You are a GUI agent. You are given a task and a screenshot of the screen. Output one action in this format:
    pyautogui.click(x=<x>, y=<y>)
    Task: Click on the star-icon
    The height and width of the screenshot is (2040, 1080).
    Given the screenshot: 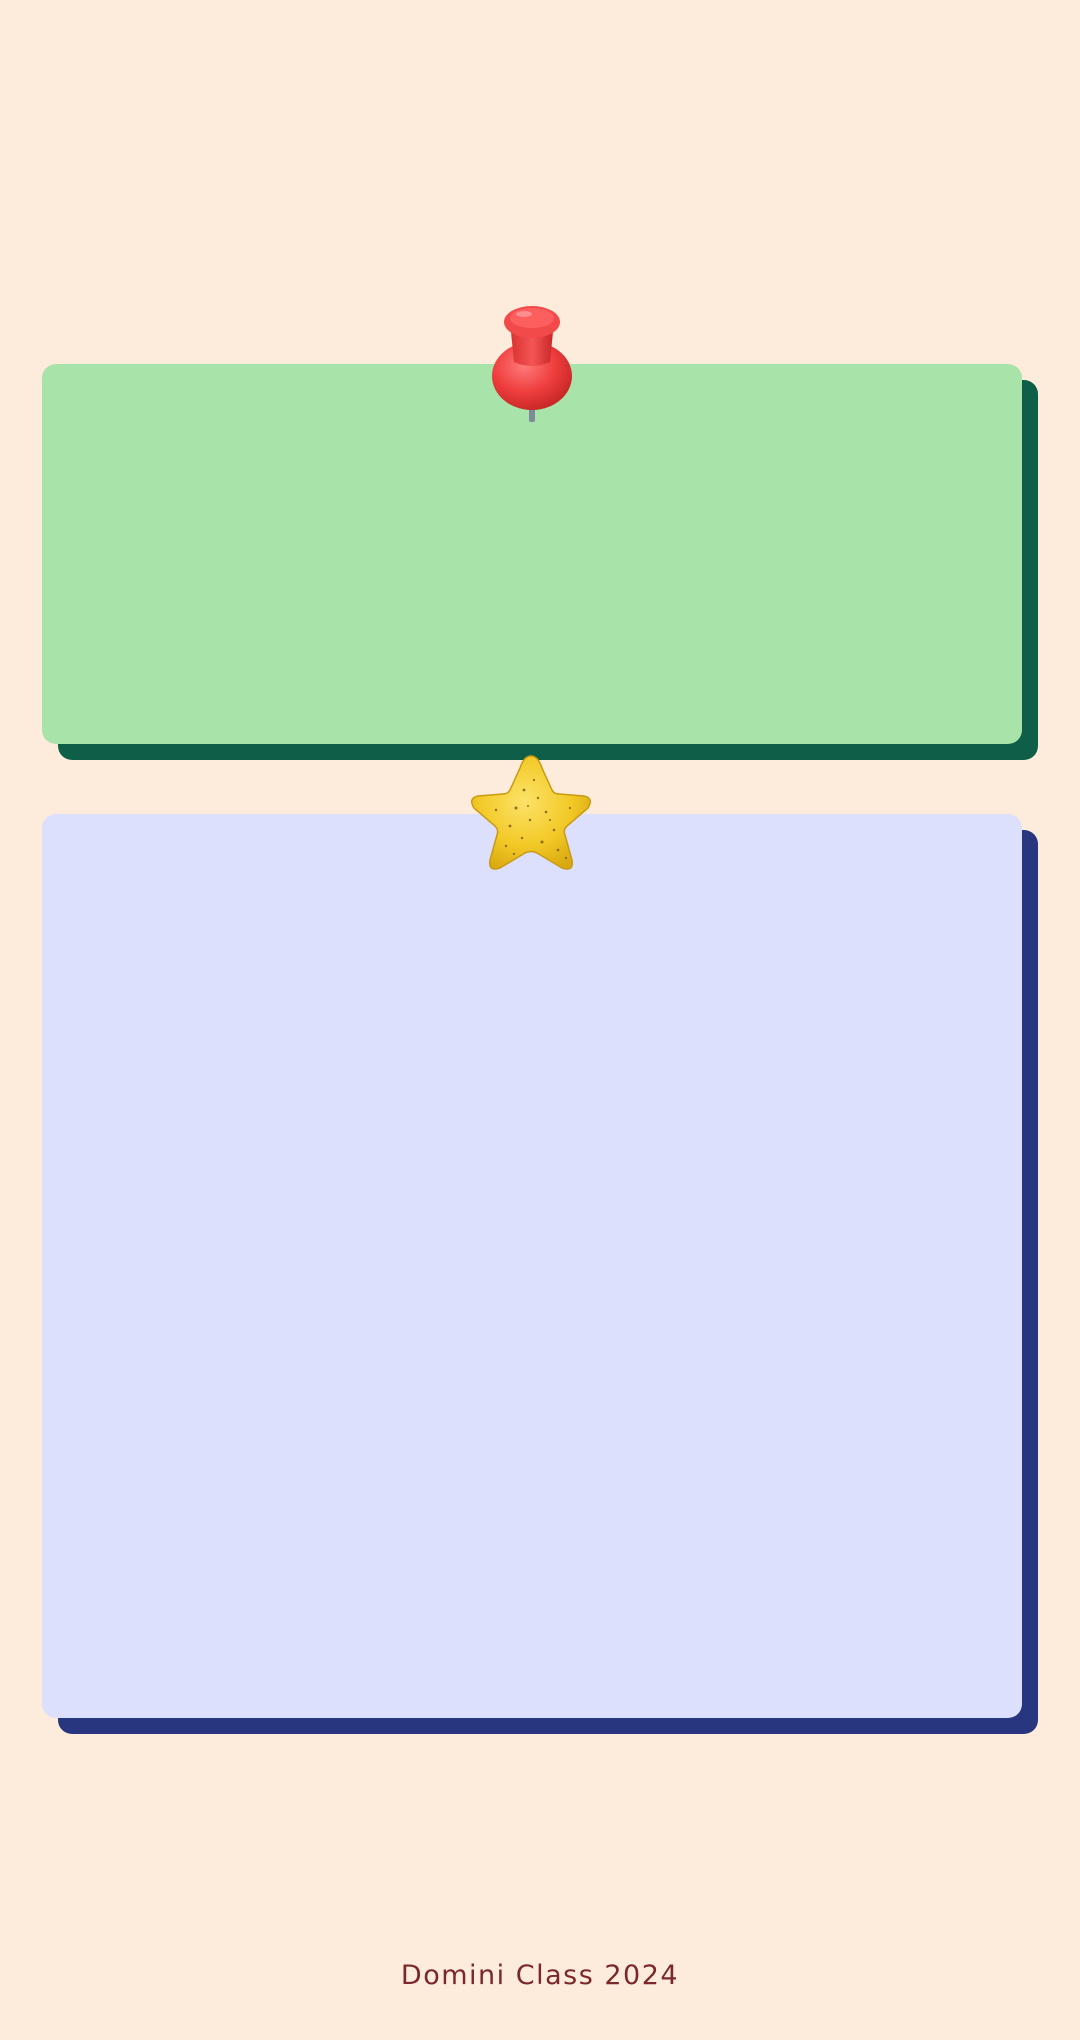 What is the action you would take?
    pyautogui.click(x=531, y=812)
    